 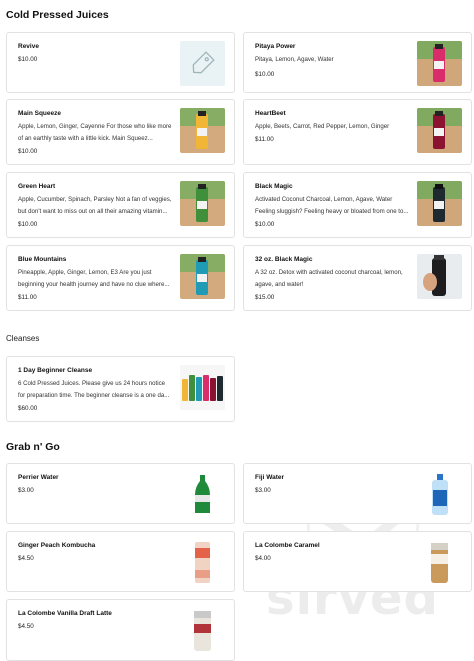 What do you see at coordinates (23, 338) in the screenshot?
I see `section-title-cleanses: Cleanses` at bounding box center [23, 338].